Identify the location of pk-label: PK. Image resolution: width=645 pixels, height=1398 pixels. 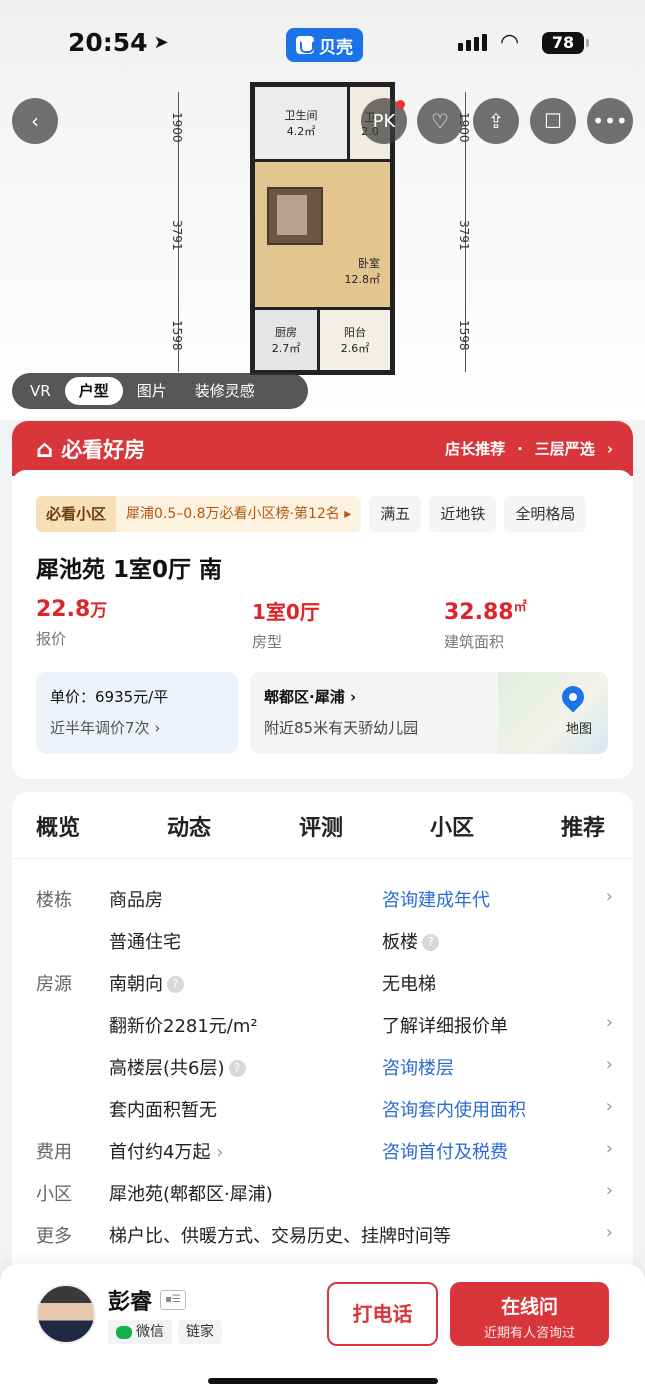
(384, 121).